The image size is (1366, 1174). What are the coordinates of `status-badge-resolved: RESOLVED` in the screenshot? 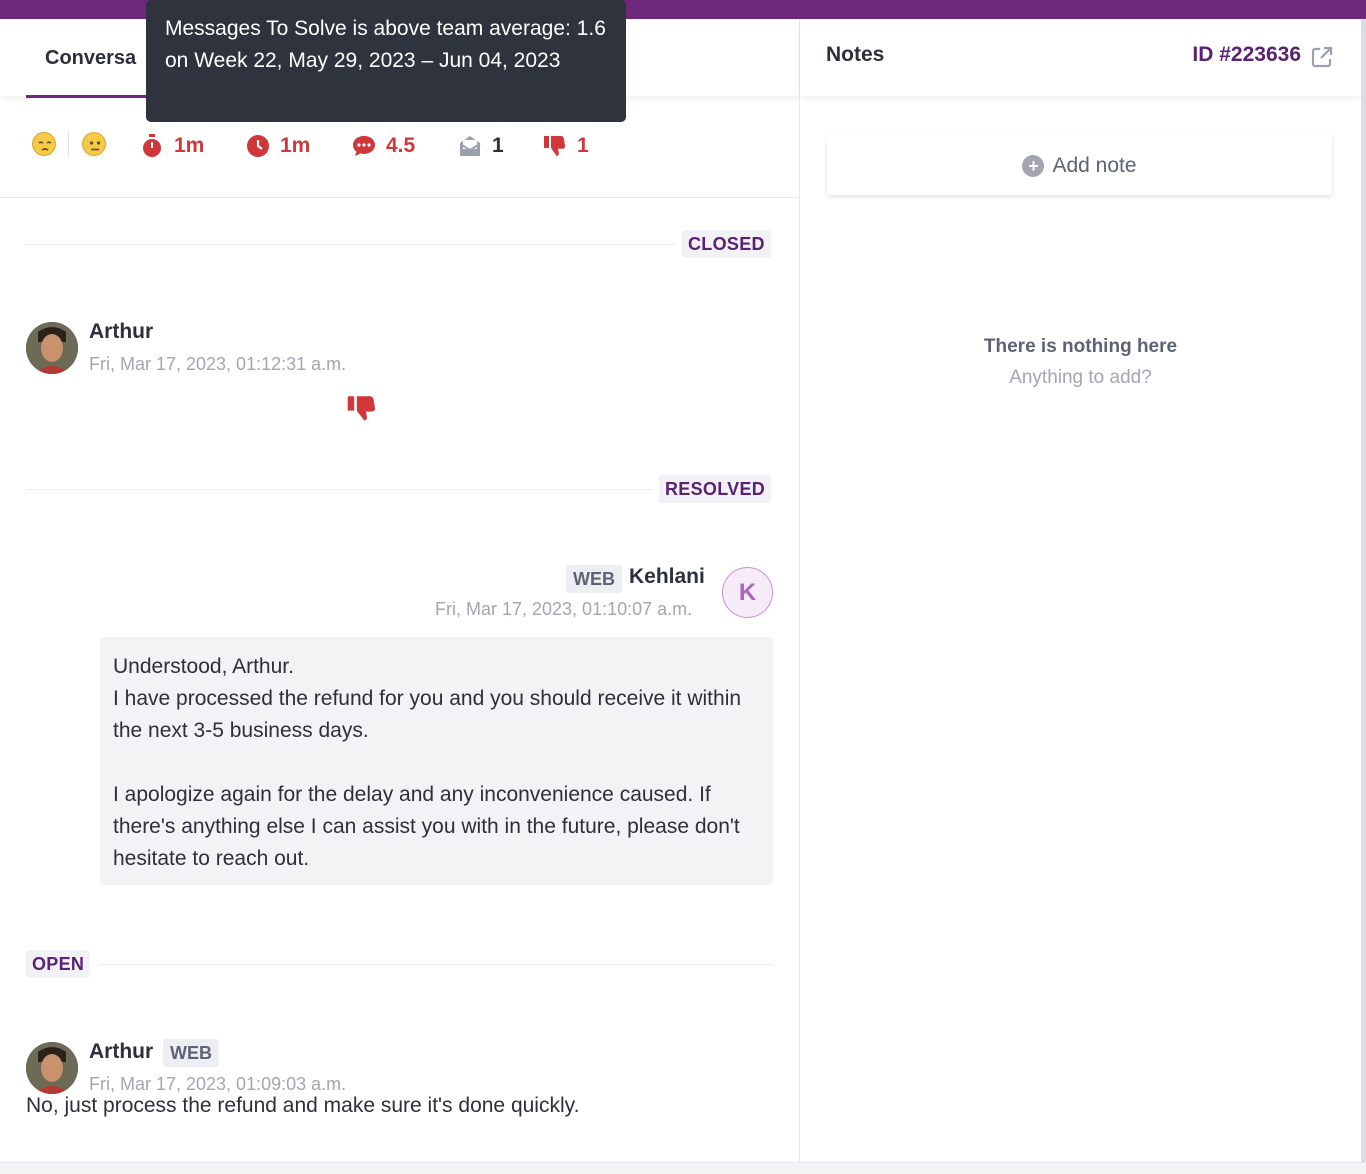 It's located at (715, 489).